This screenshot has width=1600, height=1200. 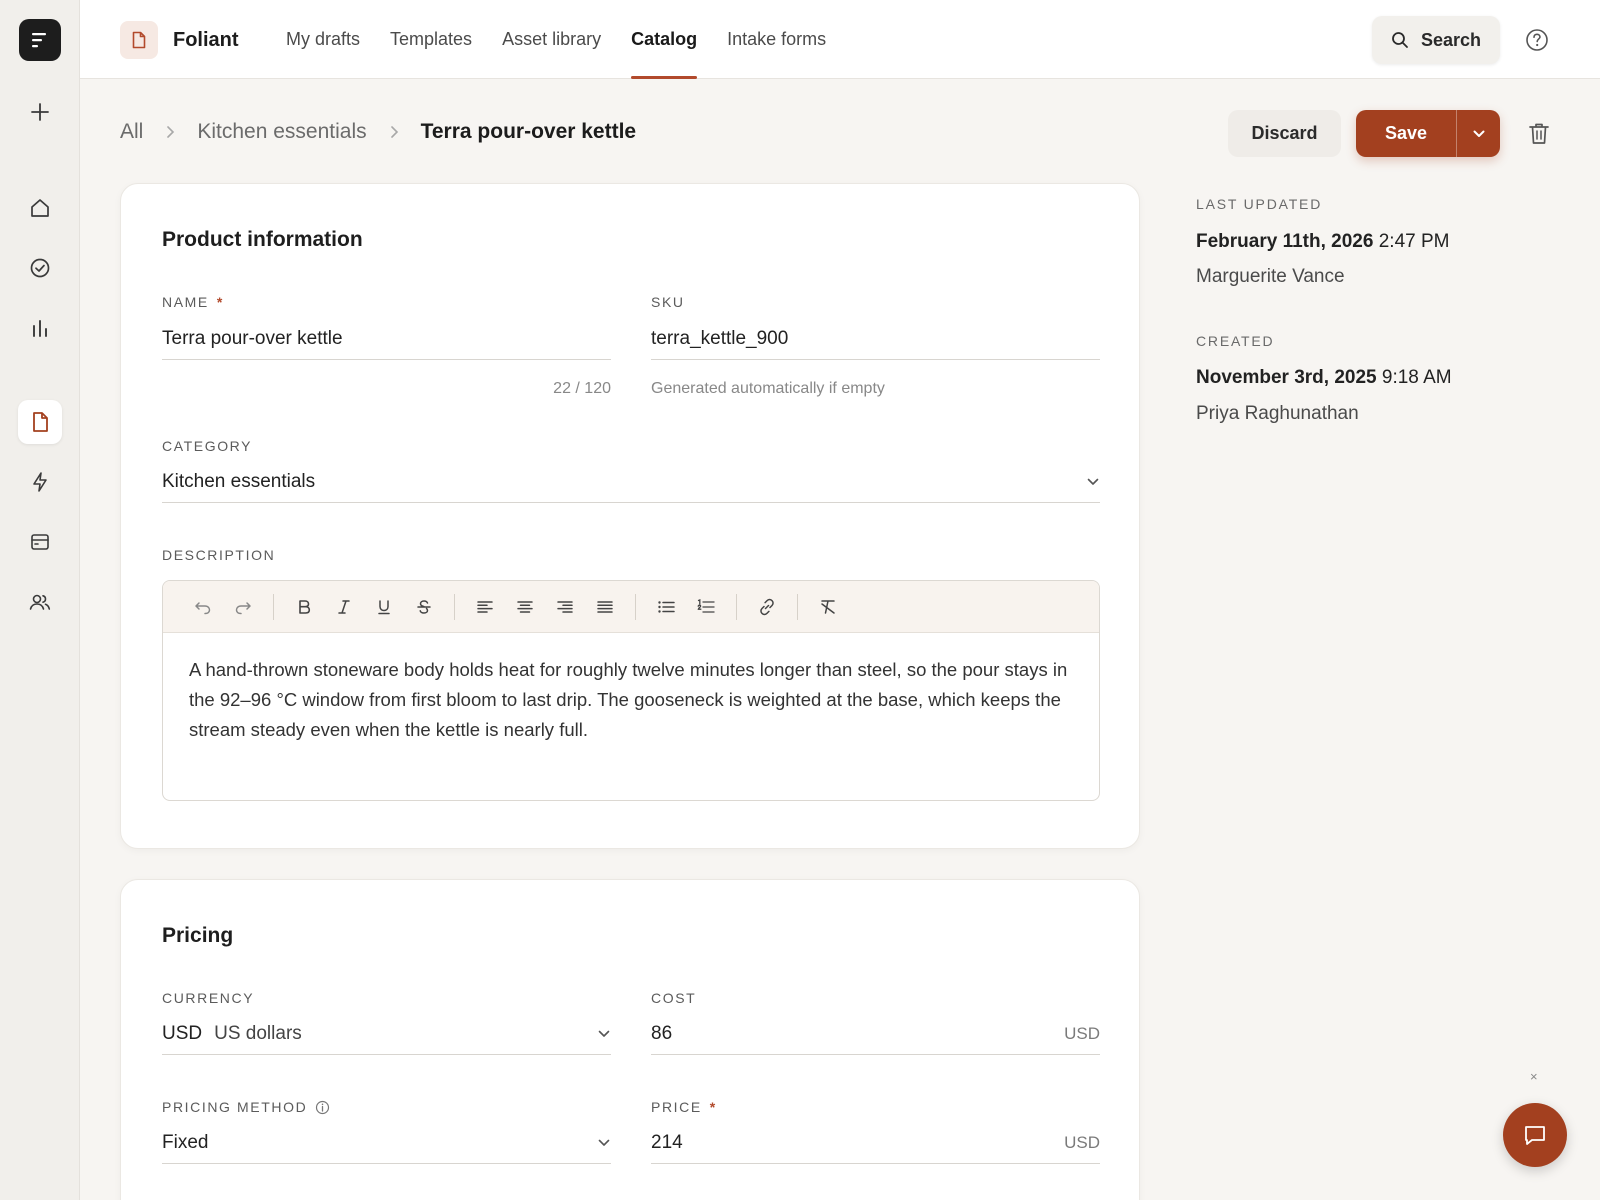 What do you see at coordinates (386, 1143) in the screenshot?
I see `pricing-method-select: Fixed` at bounding box center [386, 1143].